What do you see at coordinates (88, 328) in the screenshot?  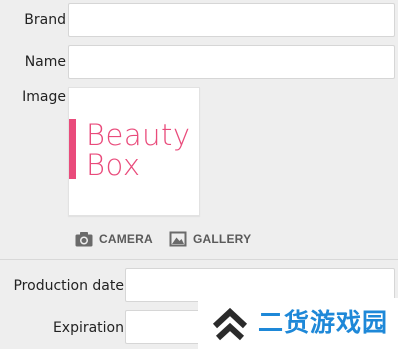 I see `expiration-label: Expiration` at bounding box center [88, 328].